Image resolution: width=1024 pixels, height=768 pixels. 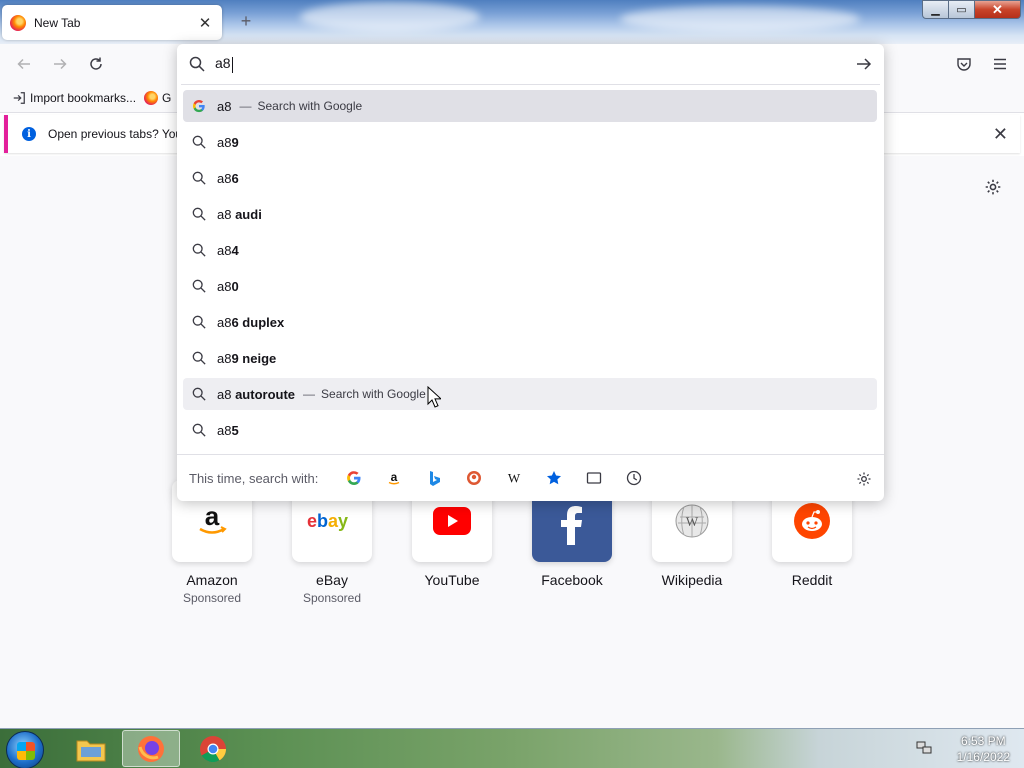 I want to click on wikipedia-w-icon: W, so click(x=514, y=478).